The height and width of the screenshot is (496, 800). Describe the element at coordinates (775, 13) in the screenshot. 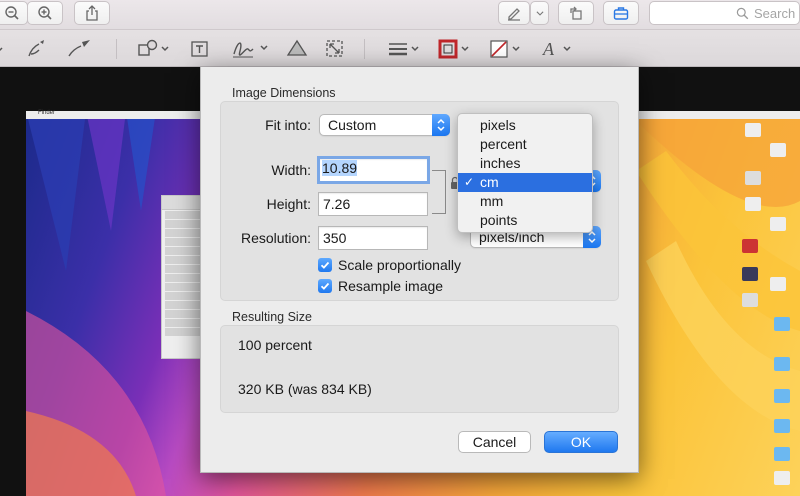

I see `search-placeholder: Search` at that location.